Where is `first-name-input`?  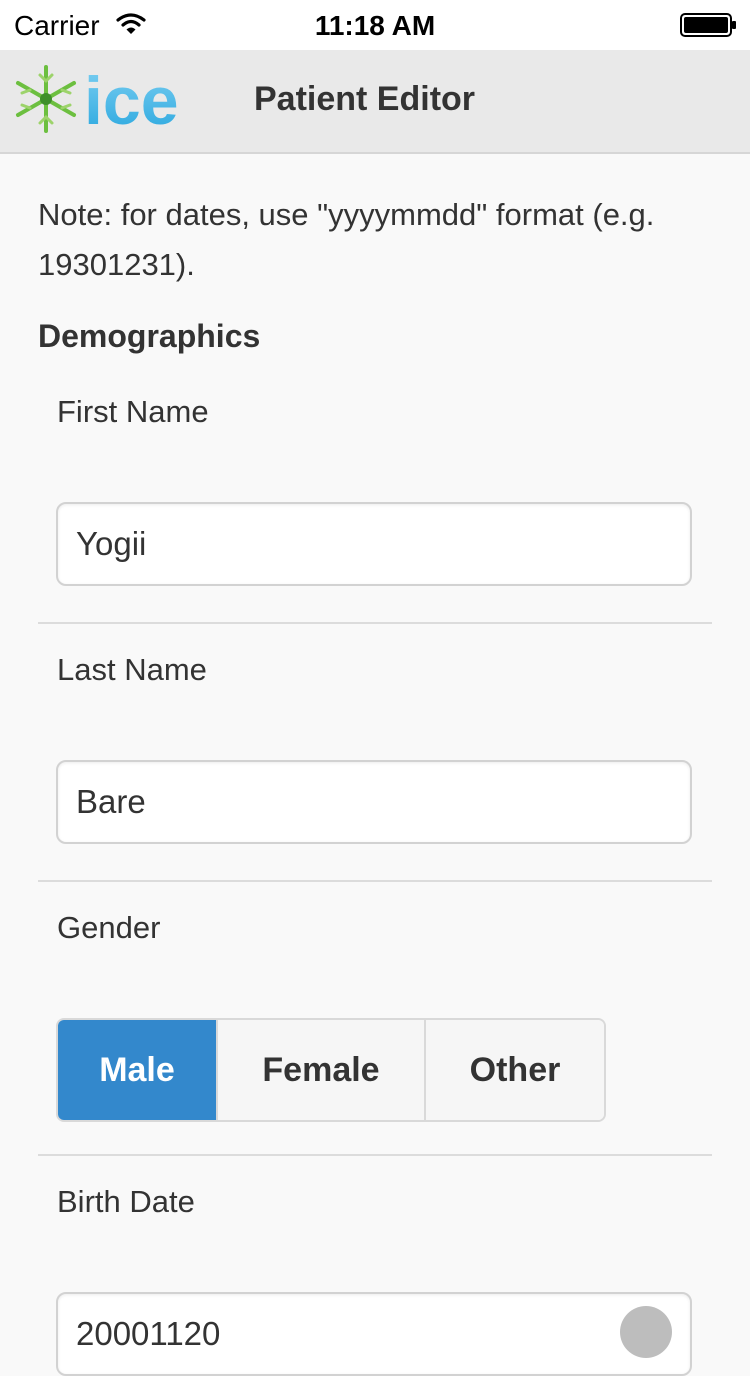 first-name-input is located at coordinates (374, 544).